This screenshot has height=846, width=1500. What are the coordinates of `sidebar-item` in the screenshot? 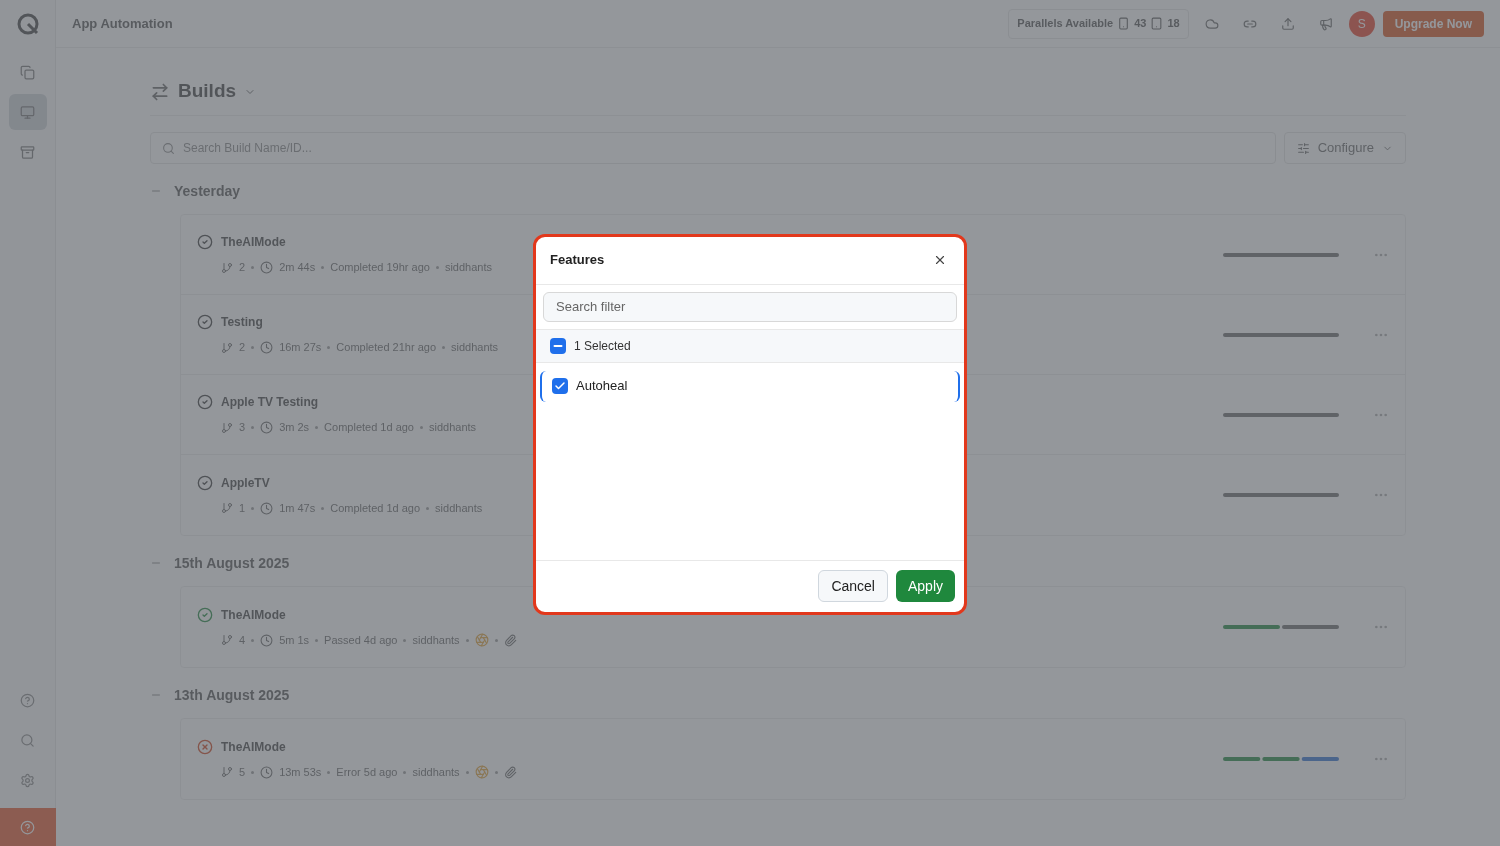 It's located at (27, 112).